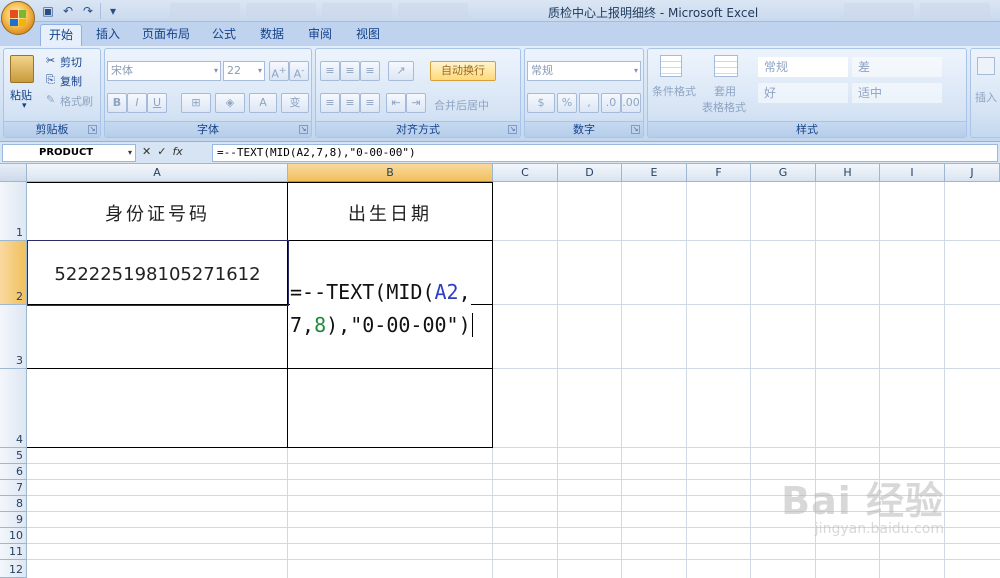  I want to click on tab-review: 审阅, so click(320, 35).